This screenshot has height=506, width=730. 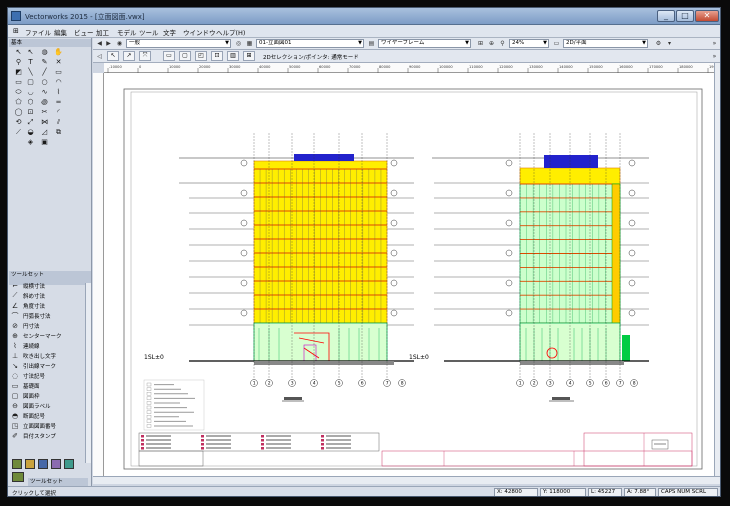 I want to click on layer-icon: ◎, so click(x=238, y=43).